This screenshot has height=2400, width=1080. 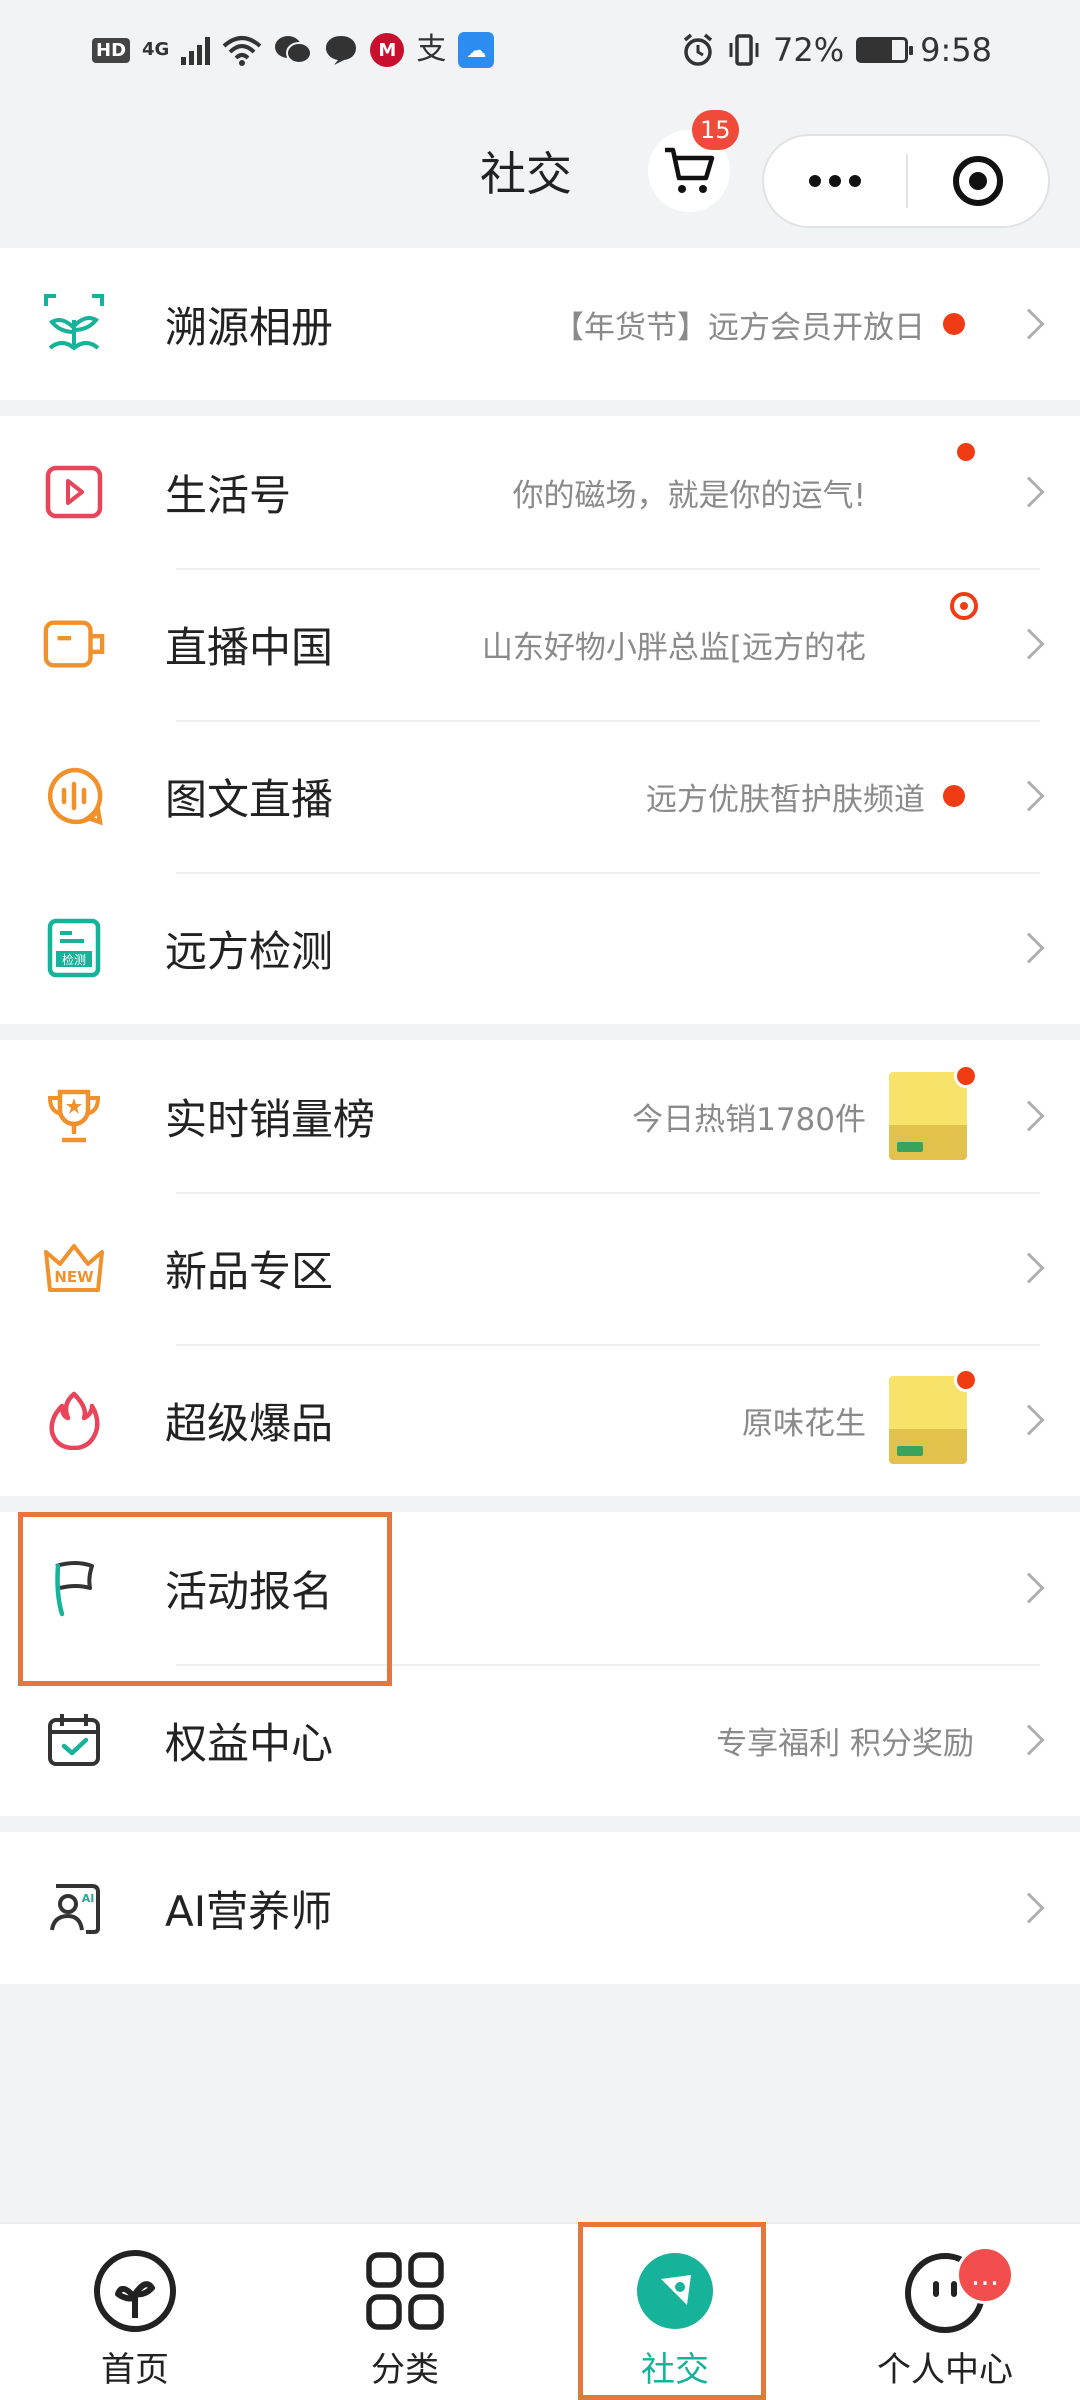 I want to click on menu-item-ai-nutritionist: AI AI营养师, so click(x=540, y=1908).